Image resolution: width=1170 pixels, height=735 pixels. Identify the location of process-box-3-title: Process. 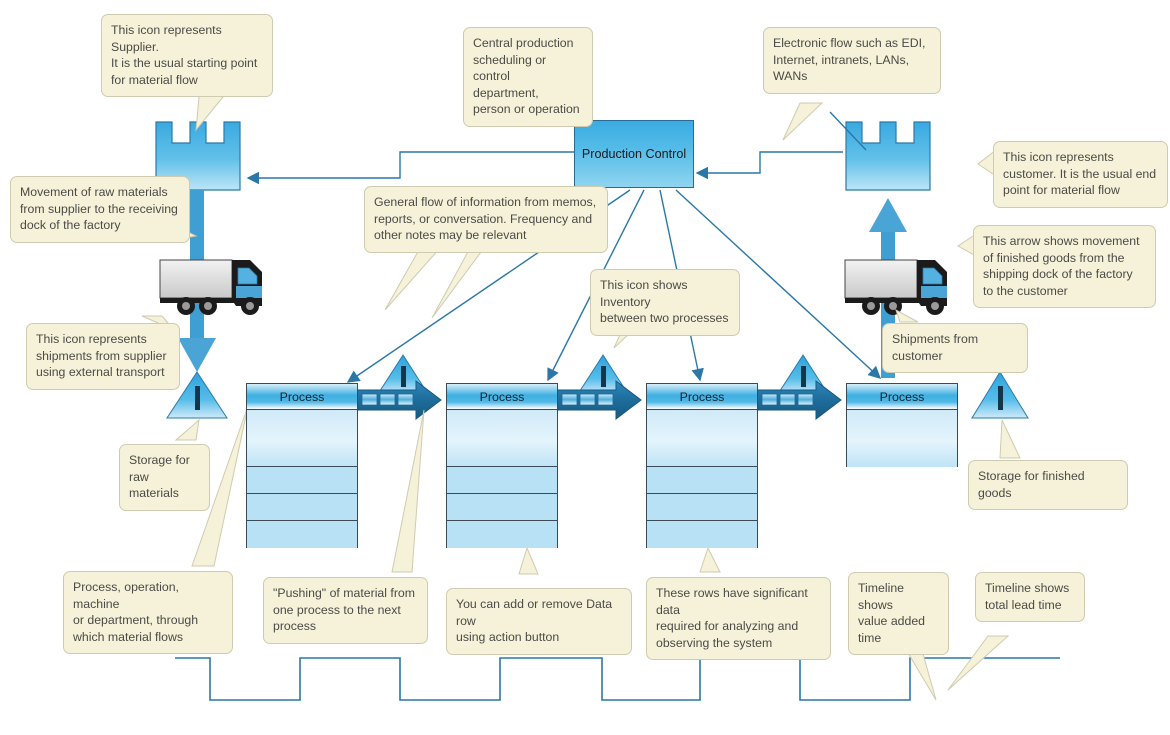
(702, 397).